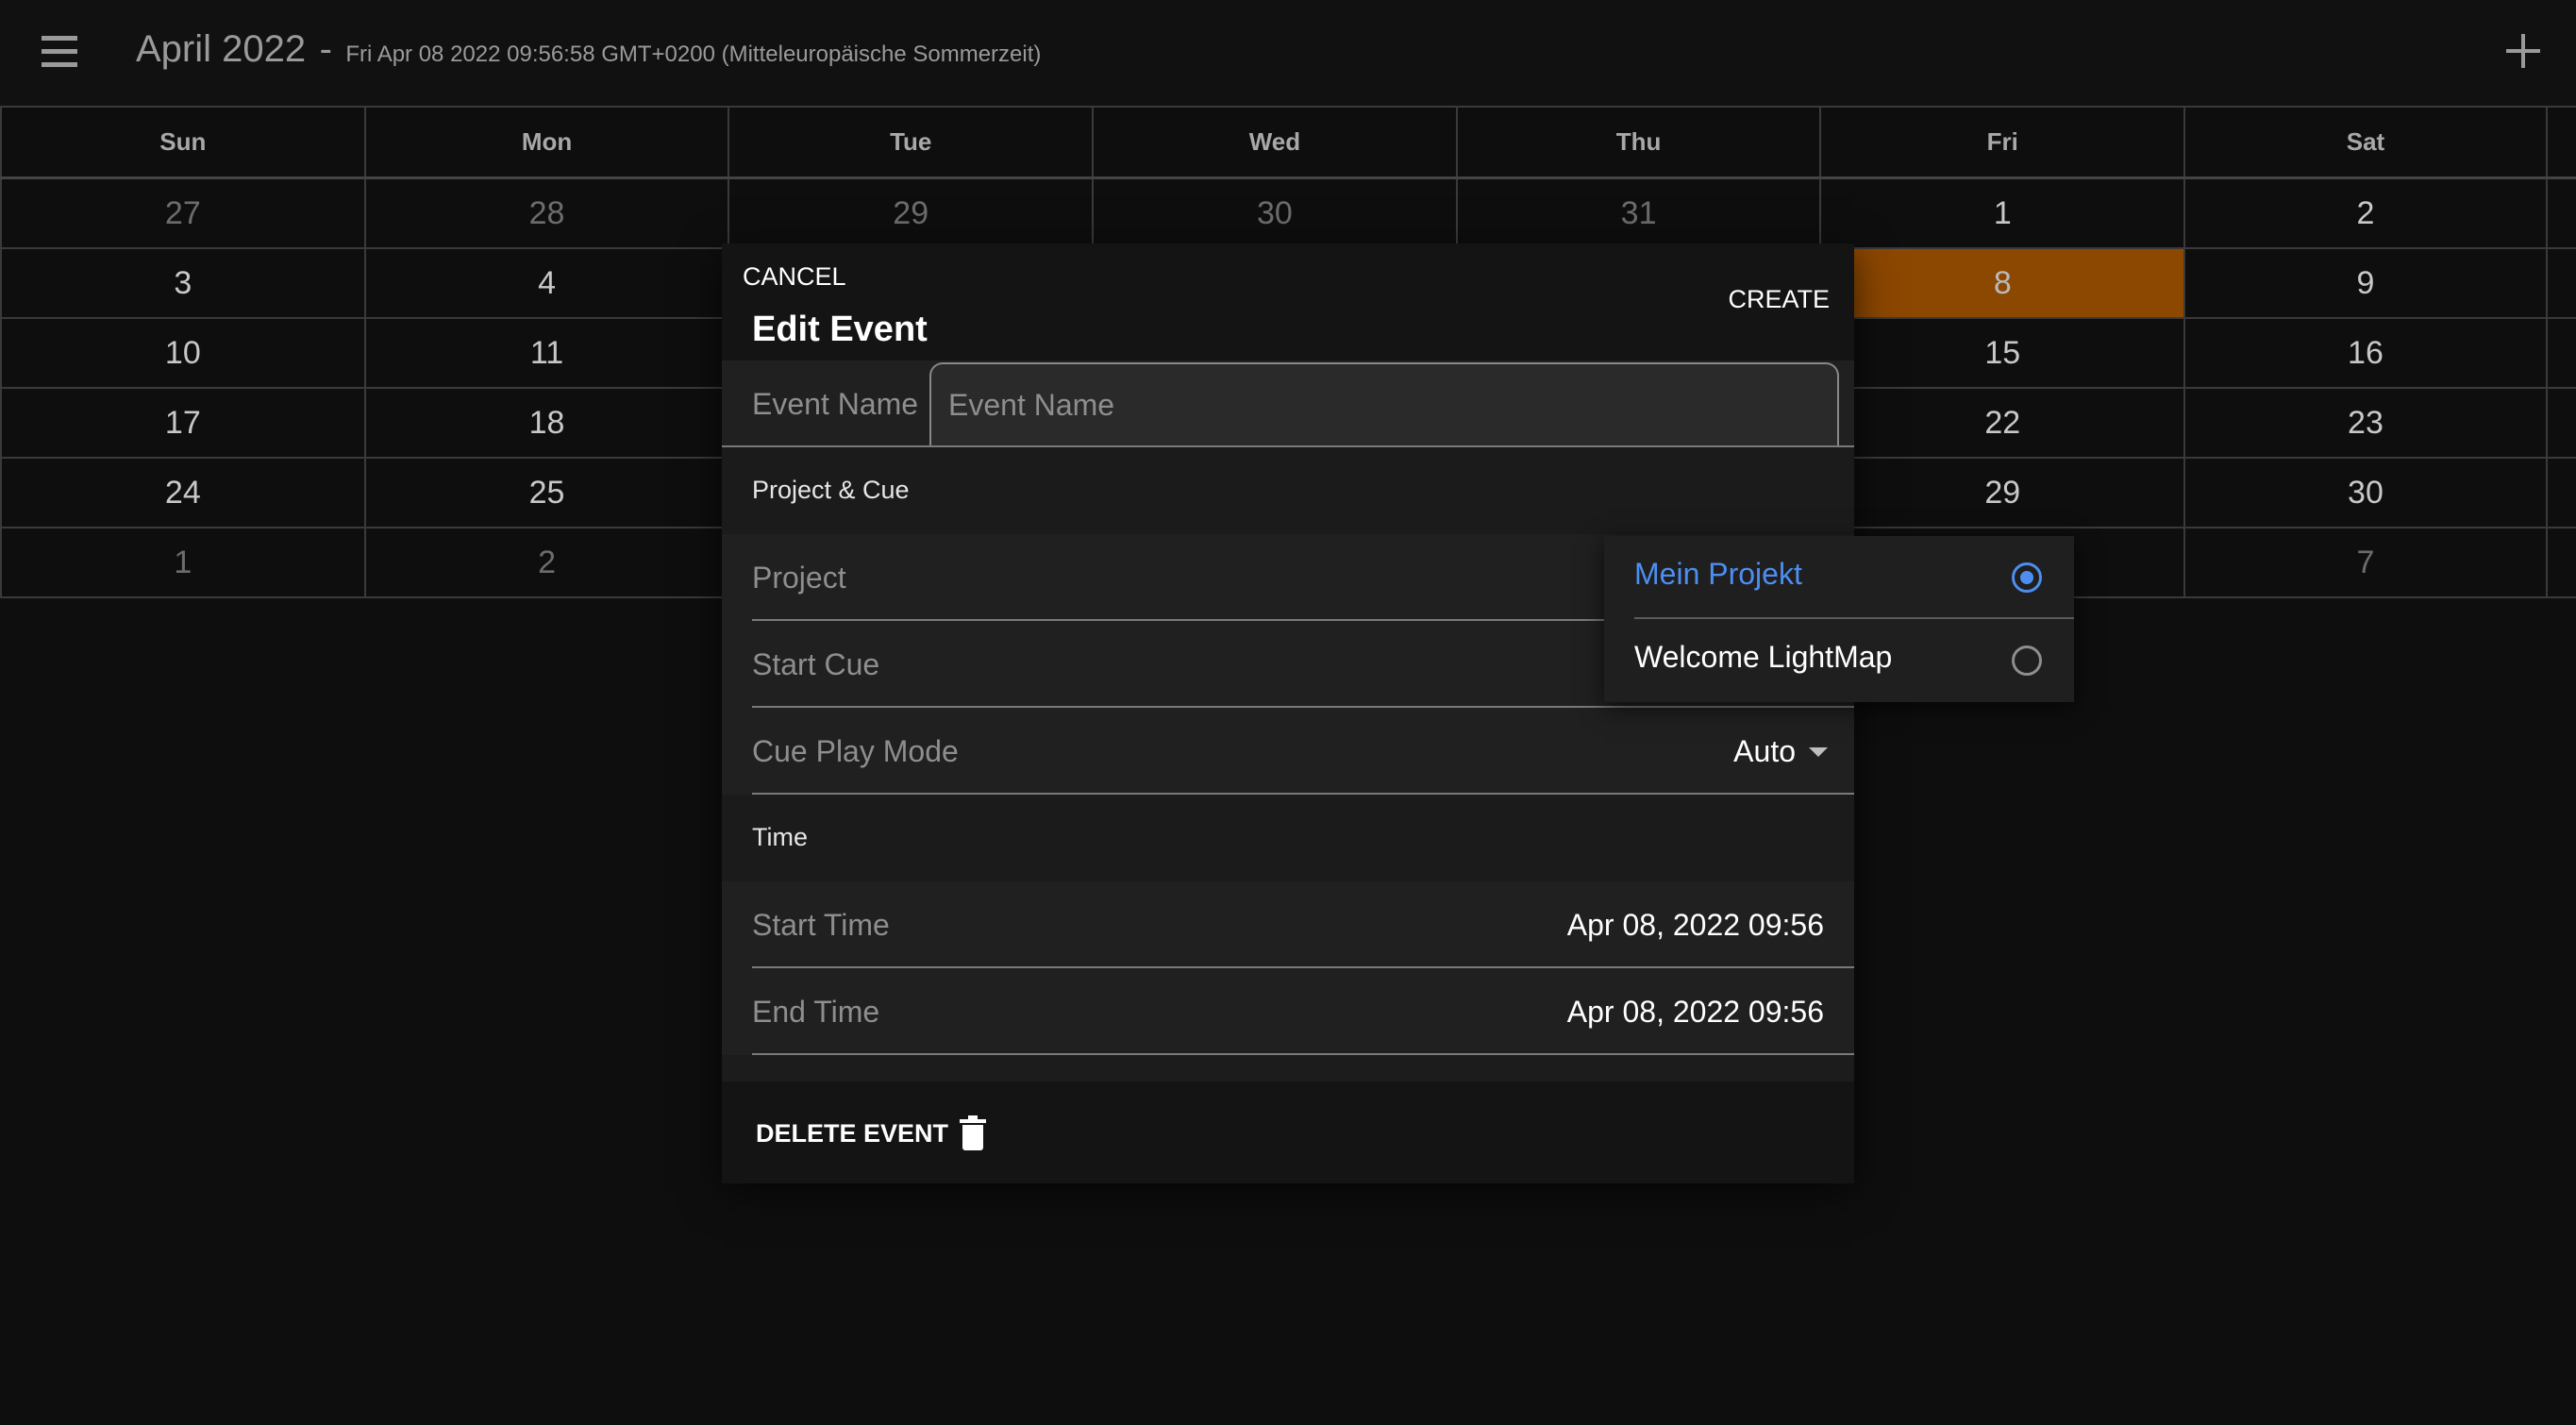 Image resolution: width=2576 pixels, height=1425 pixels. I want to click on start-time-value: Apr 08, 2022 09:56, so click(1695, 925).